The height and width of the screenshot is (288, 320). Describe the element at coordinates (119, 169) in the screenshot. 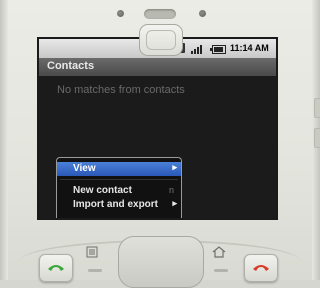

I see `menu-item-view: View ▸` at that location.